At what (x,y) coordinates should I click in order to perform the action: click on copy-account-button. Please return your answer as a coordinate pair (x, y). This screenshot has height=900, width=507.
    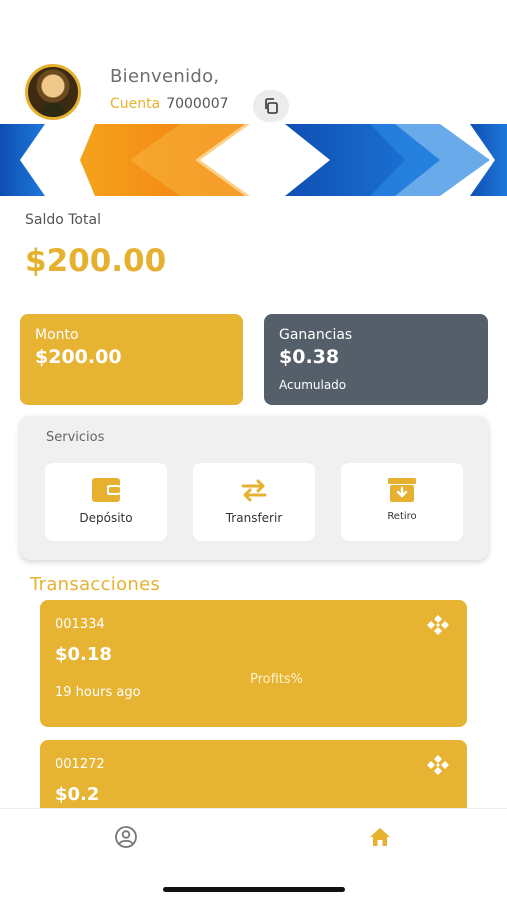
    Looking at the image, I should click on (271, 106).